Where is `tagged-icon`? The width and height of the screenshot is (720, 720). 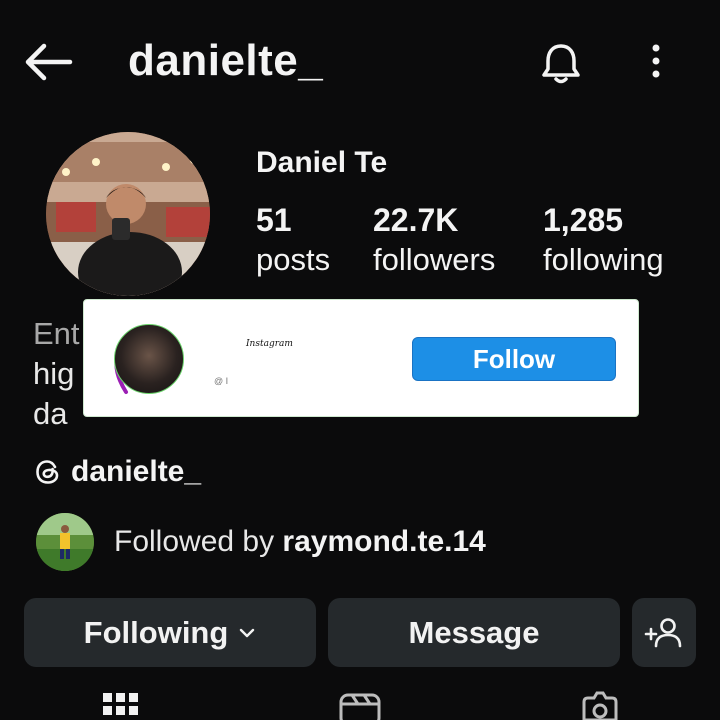 tagged-icon is located at coordinates (600, 705).